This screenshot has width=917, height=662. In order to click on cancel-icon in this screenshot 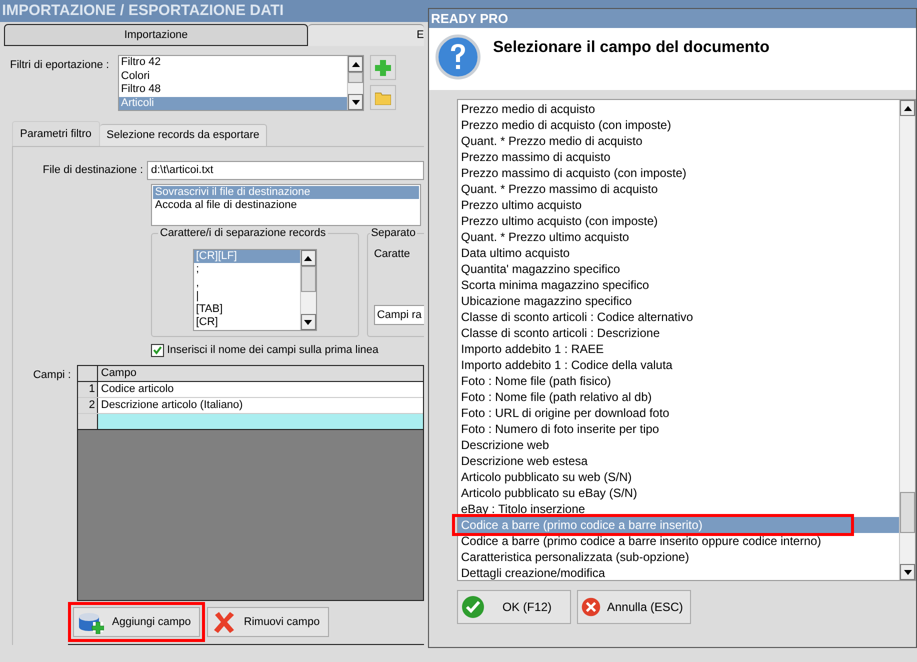, I will do `click(591, 607)`.